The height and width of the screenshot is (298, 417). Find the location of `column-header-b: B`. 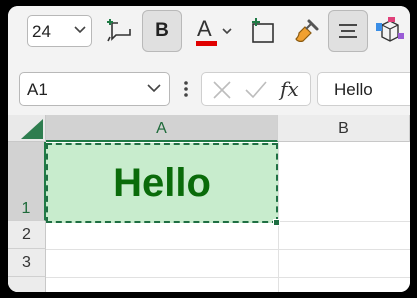

column-header-b: B is located at coordinates (344, 128).